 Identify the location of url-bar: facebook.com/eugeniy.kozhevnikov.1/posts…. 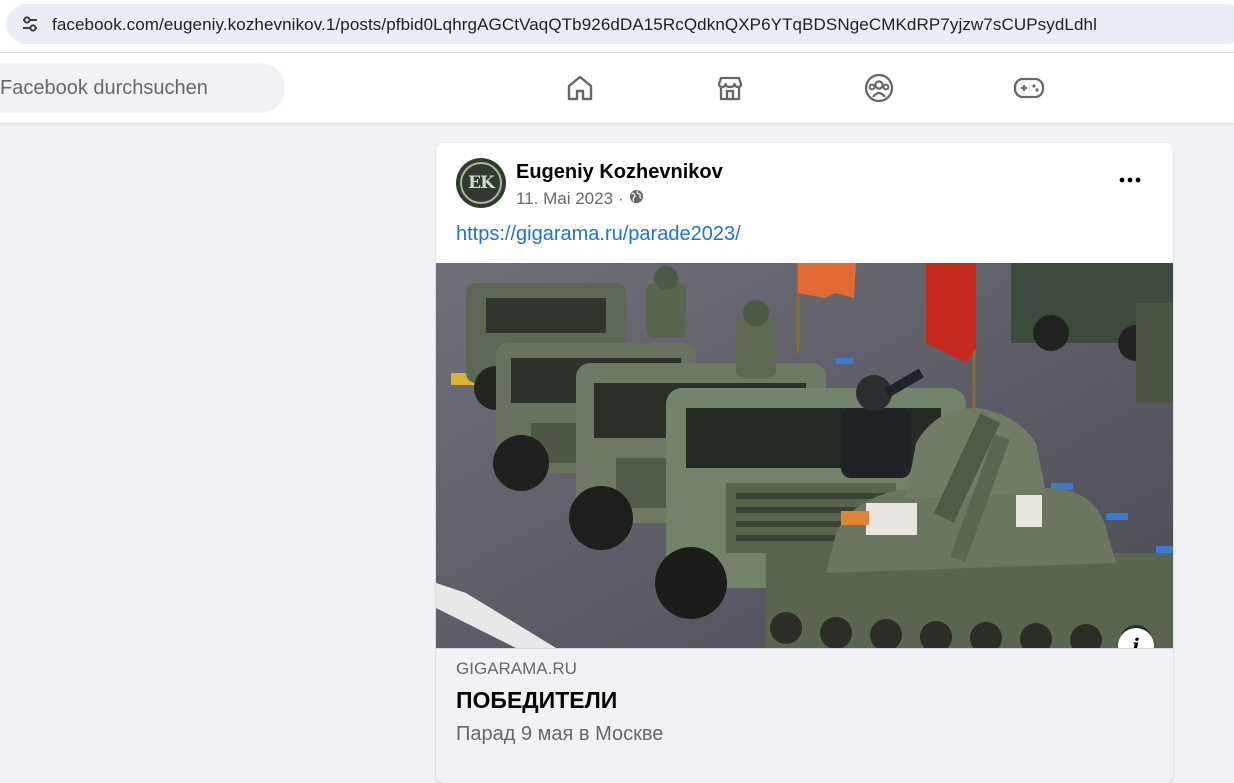
(620, 24).